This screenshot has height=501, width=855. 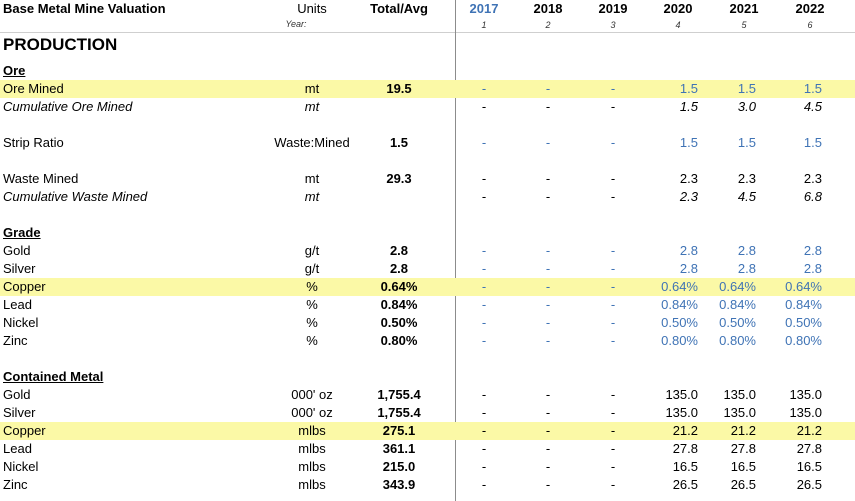 I want to click on year-header-2020: 2020, so click(x=678, y=8).